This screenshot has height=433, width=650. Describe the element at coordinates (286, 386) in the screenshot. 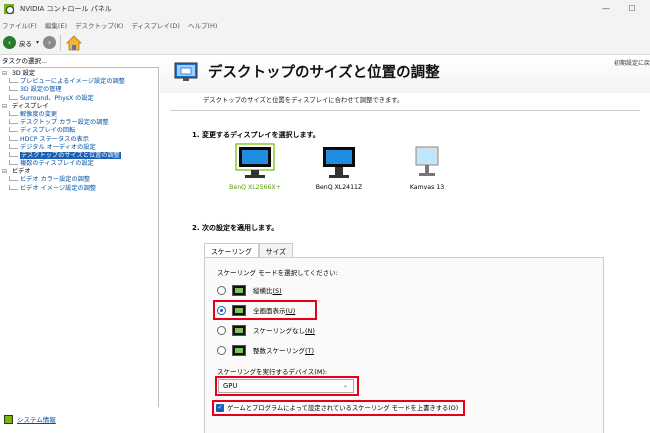

I see `scaling-device-select: GPU ⌄` at that location.